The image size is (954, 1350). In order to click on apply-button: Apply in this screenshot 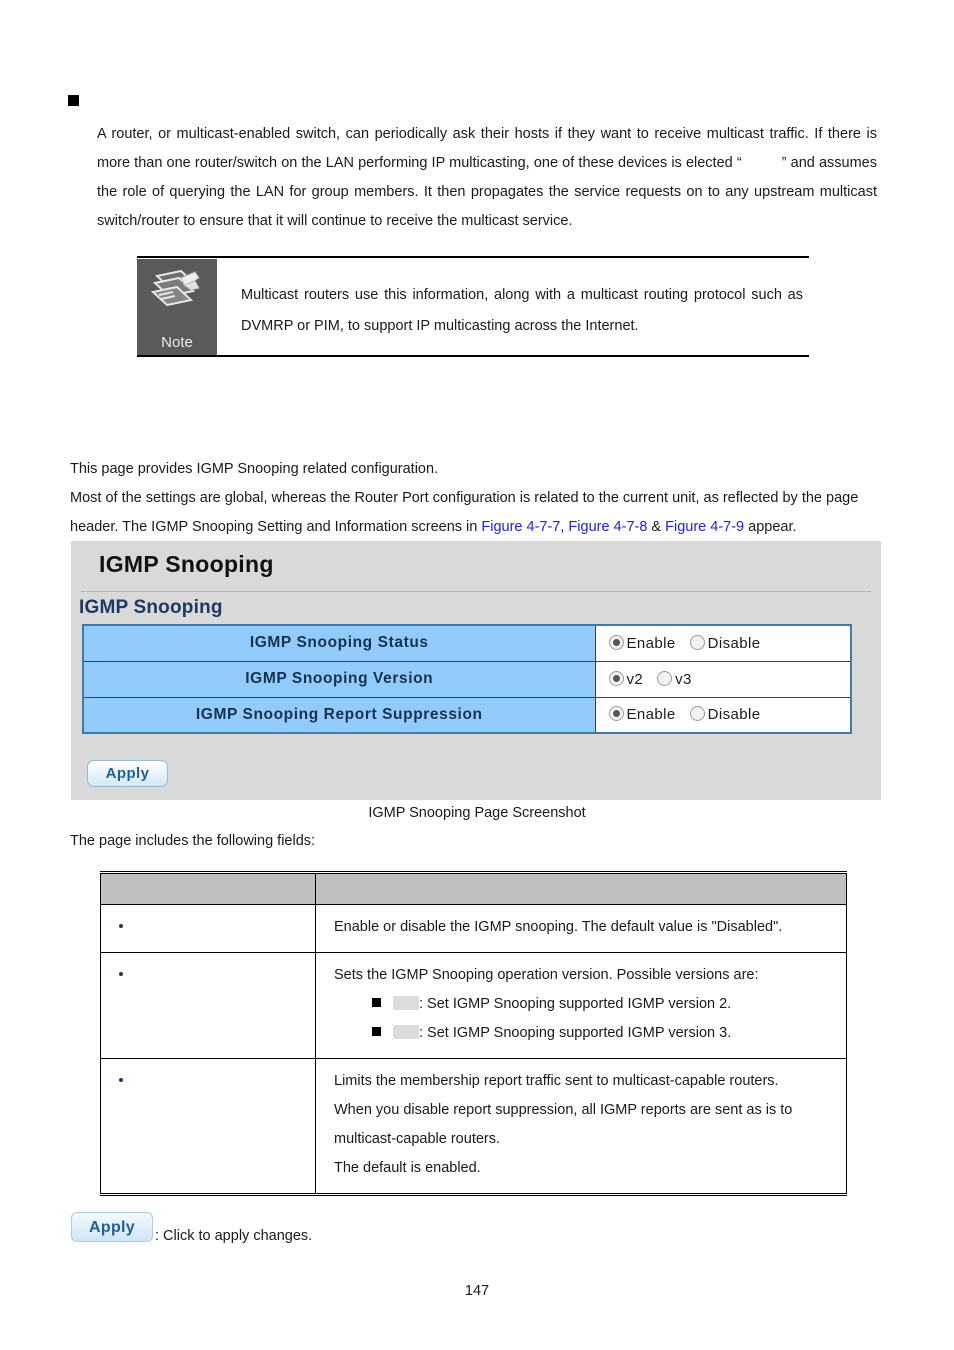, I will do `click(127, 773)`.